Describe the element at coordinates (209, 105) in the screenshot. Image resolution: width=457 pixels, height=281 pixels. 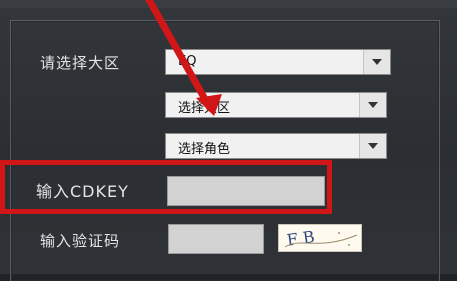
I see `annotation-arrow-head` at that location.